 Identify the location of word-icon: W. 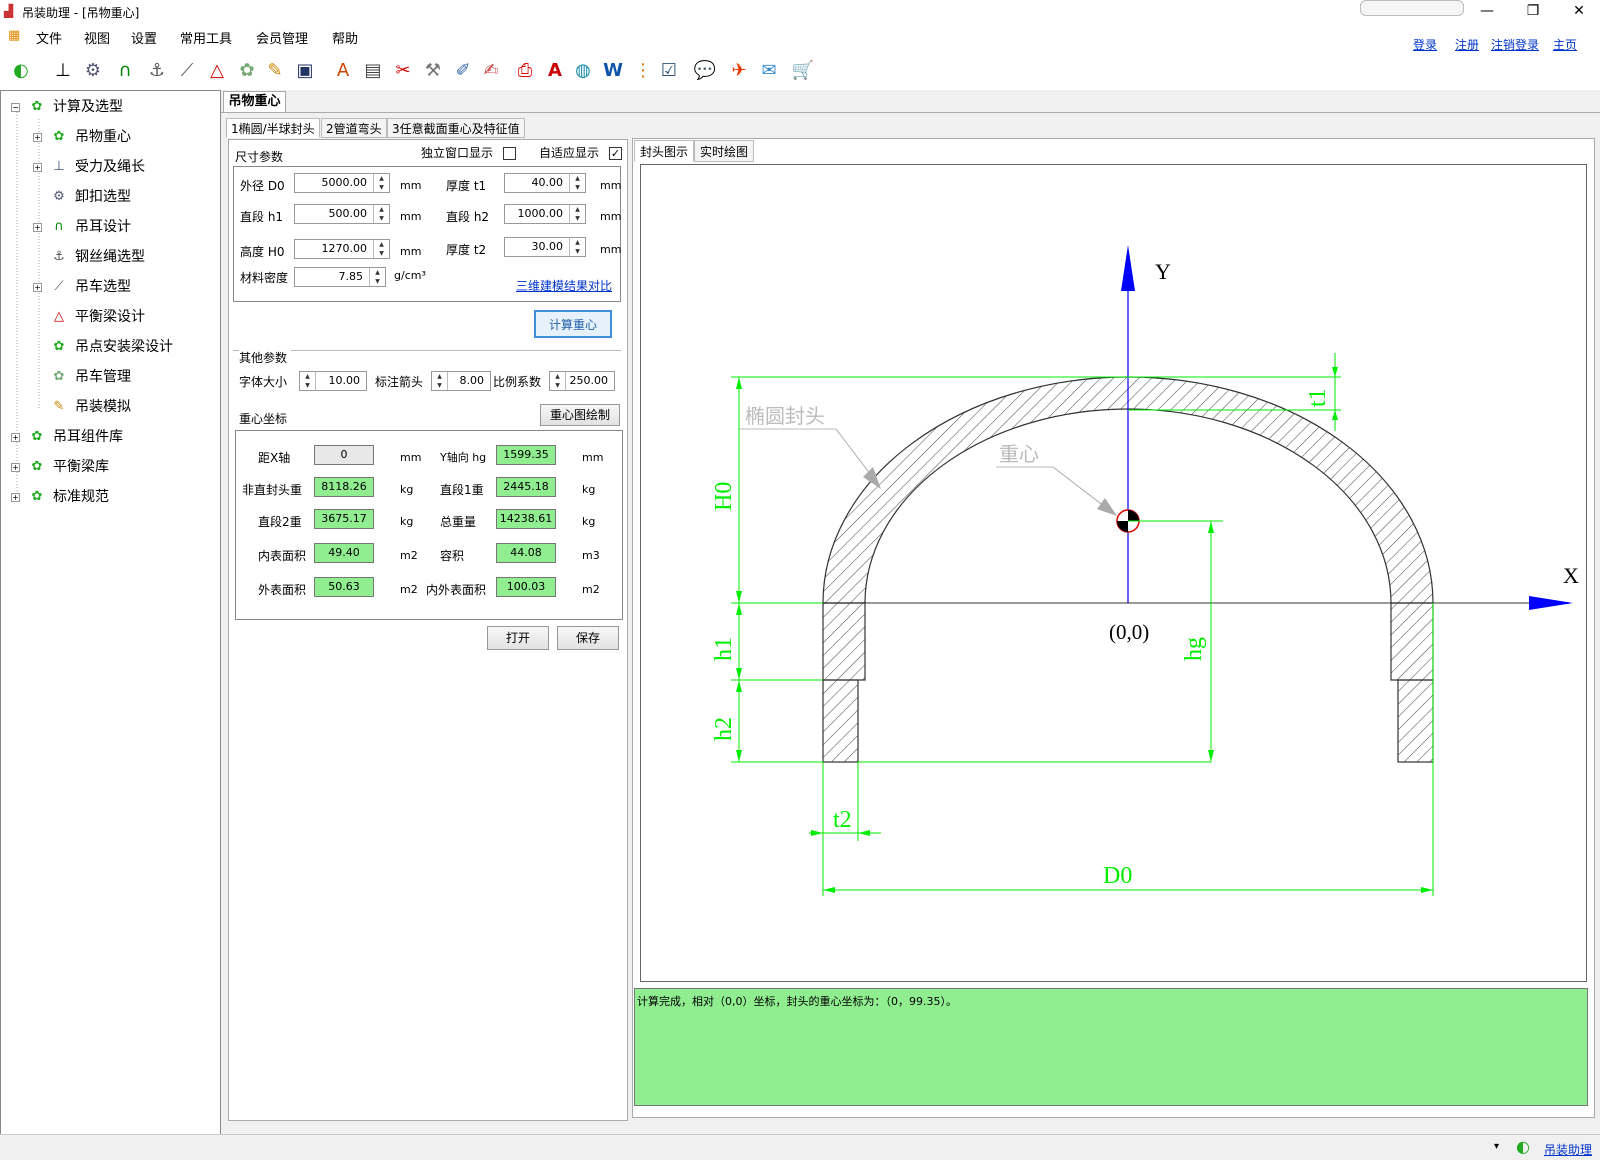
(613, 70).